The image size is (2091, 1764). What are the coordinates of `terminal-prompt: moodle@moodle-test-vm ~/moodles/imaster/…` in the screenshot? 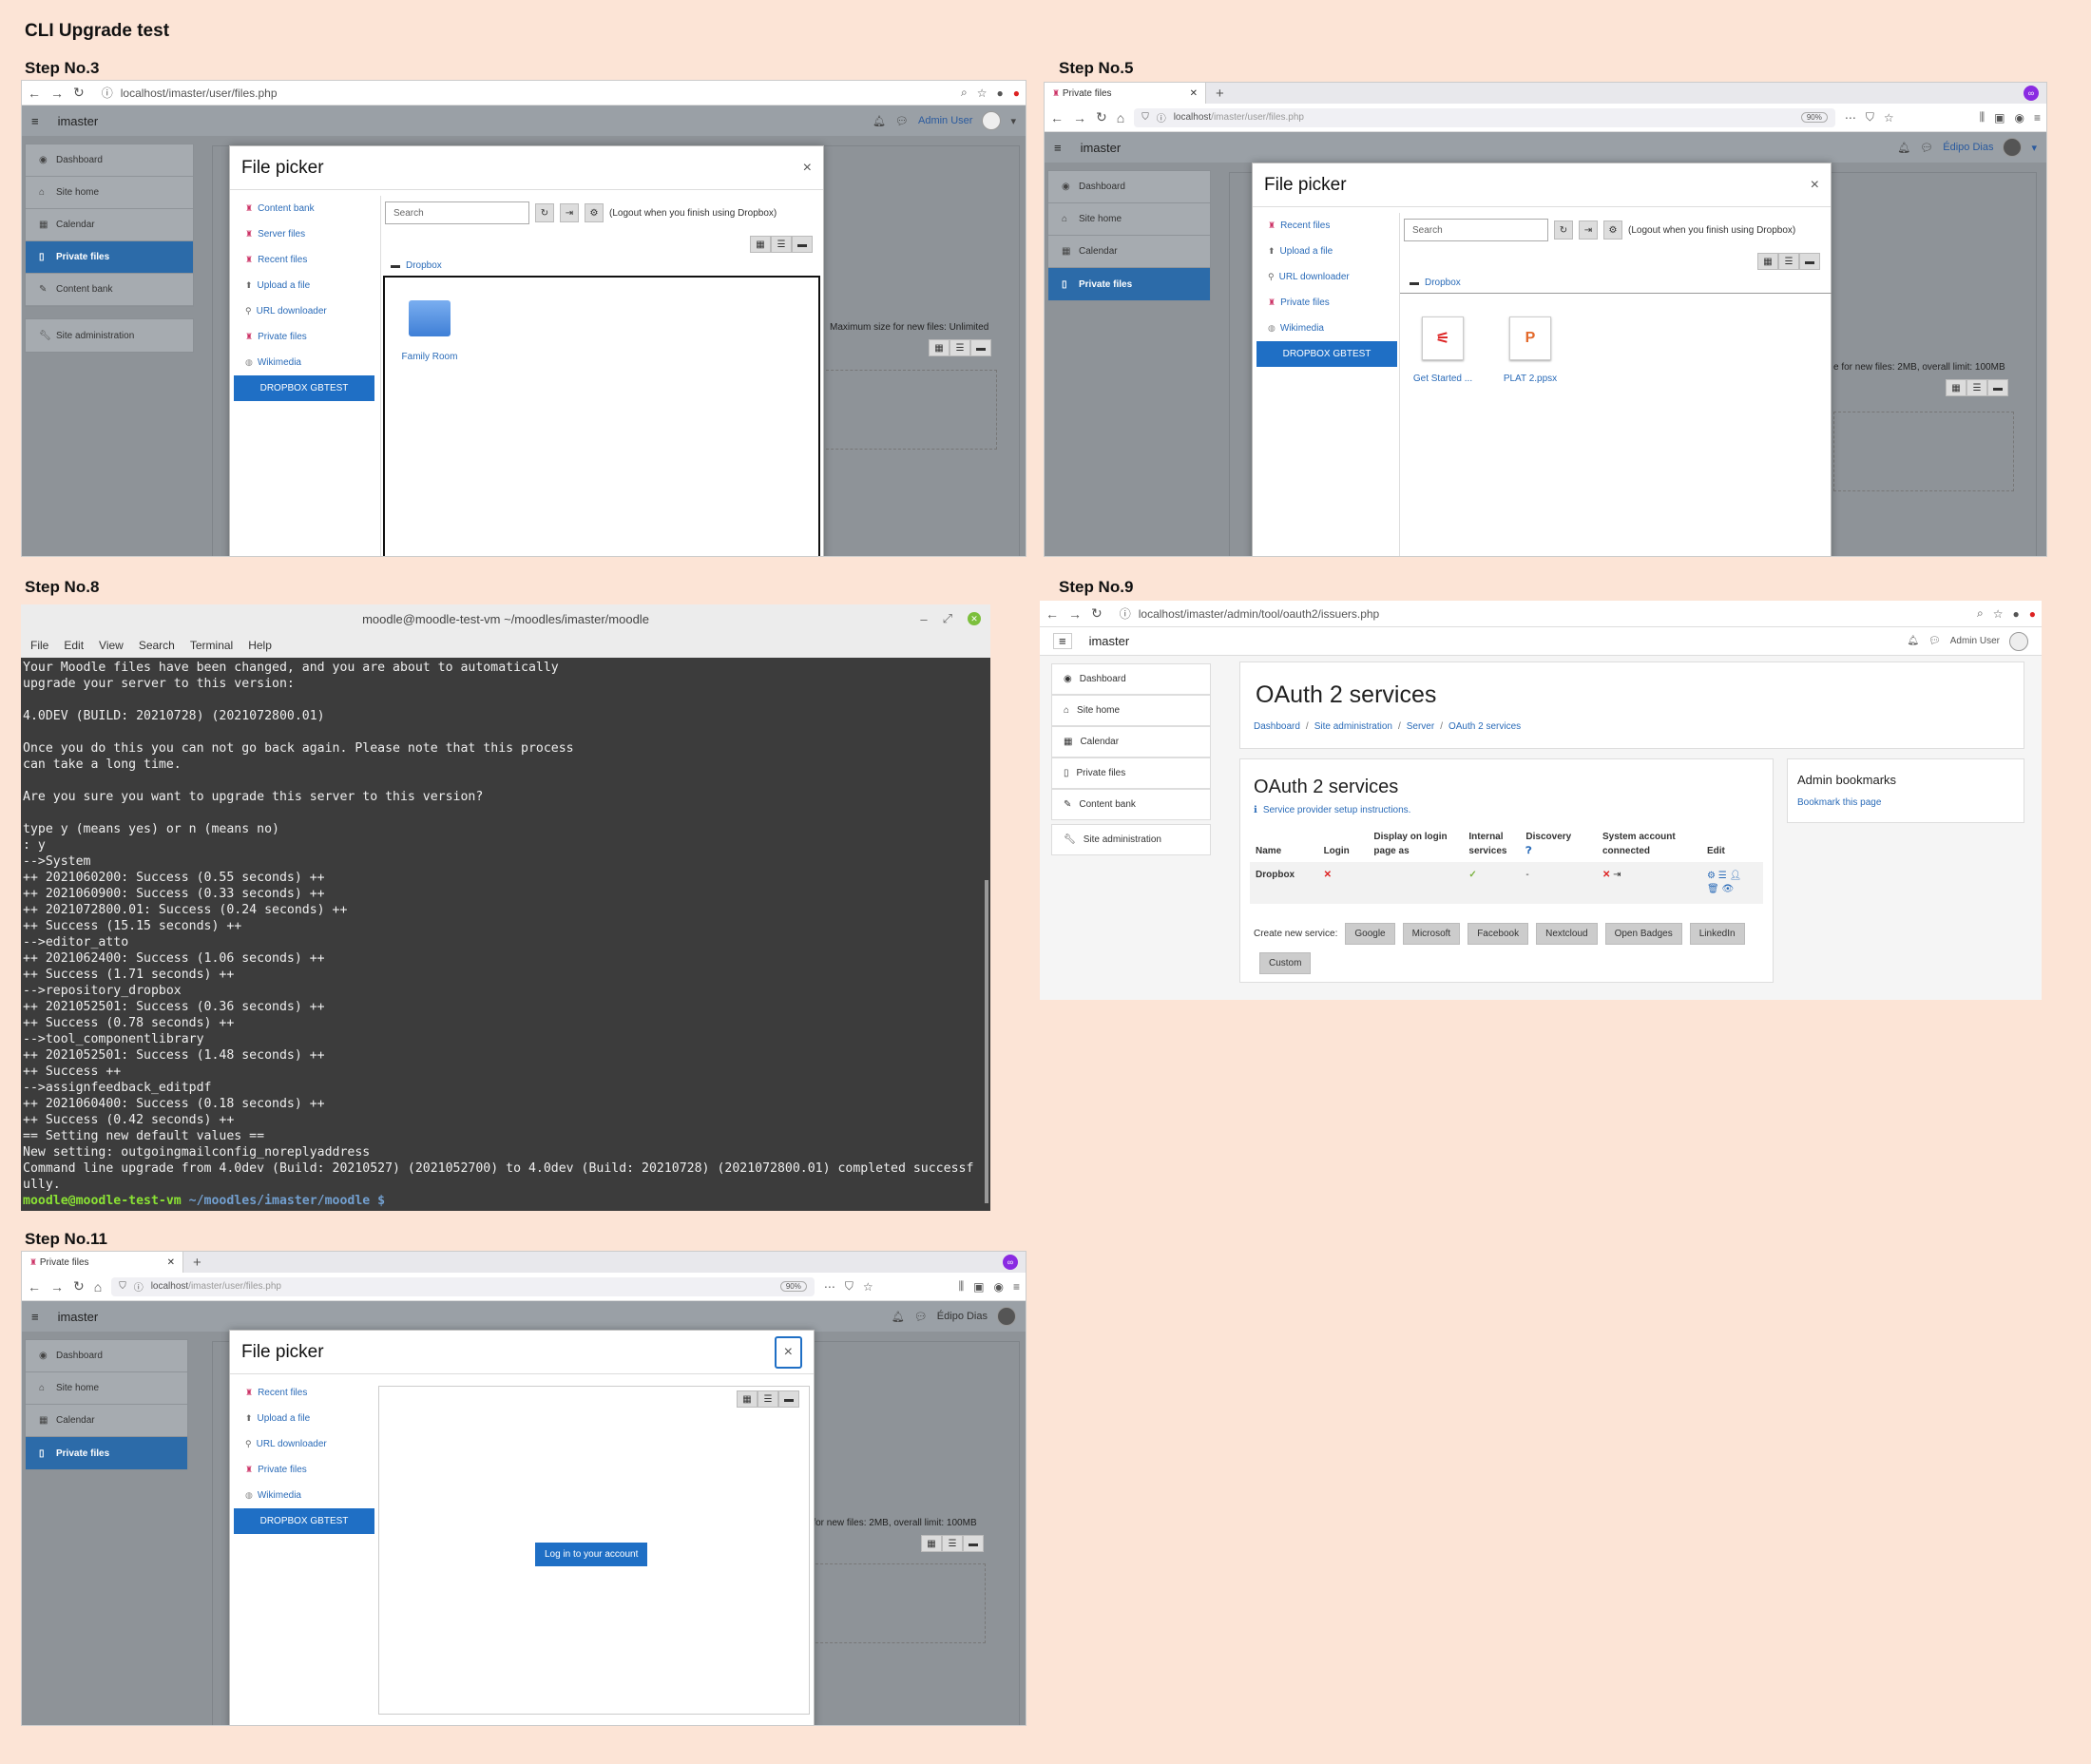 It's located at (505, 1201).